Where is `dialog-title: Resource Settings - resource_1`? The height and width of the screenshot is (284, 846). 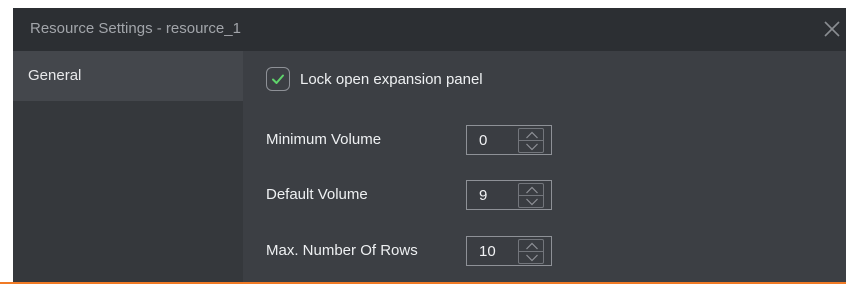 dialog-title: Resource Settings - resource_1 is located at coordinates (135, 28).